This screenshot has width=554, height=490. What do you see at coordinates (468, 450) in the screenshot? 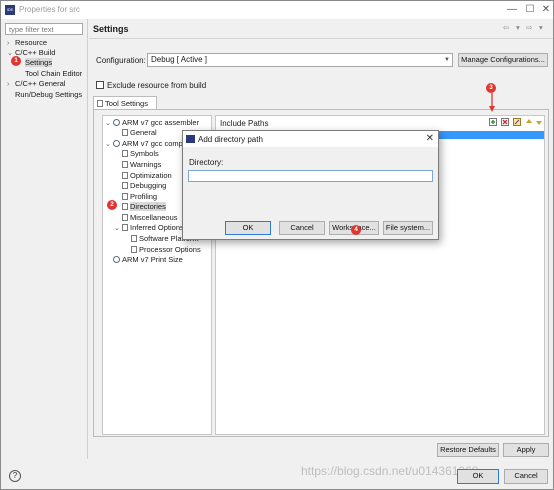
I see `restore-defaults-button: Restore Defaults` at bounding box center [468, 450].